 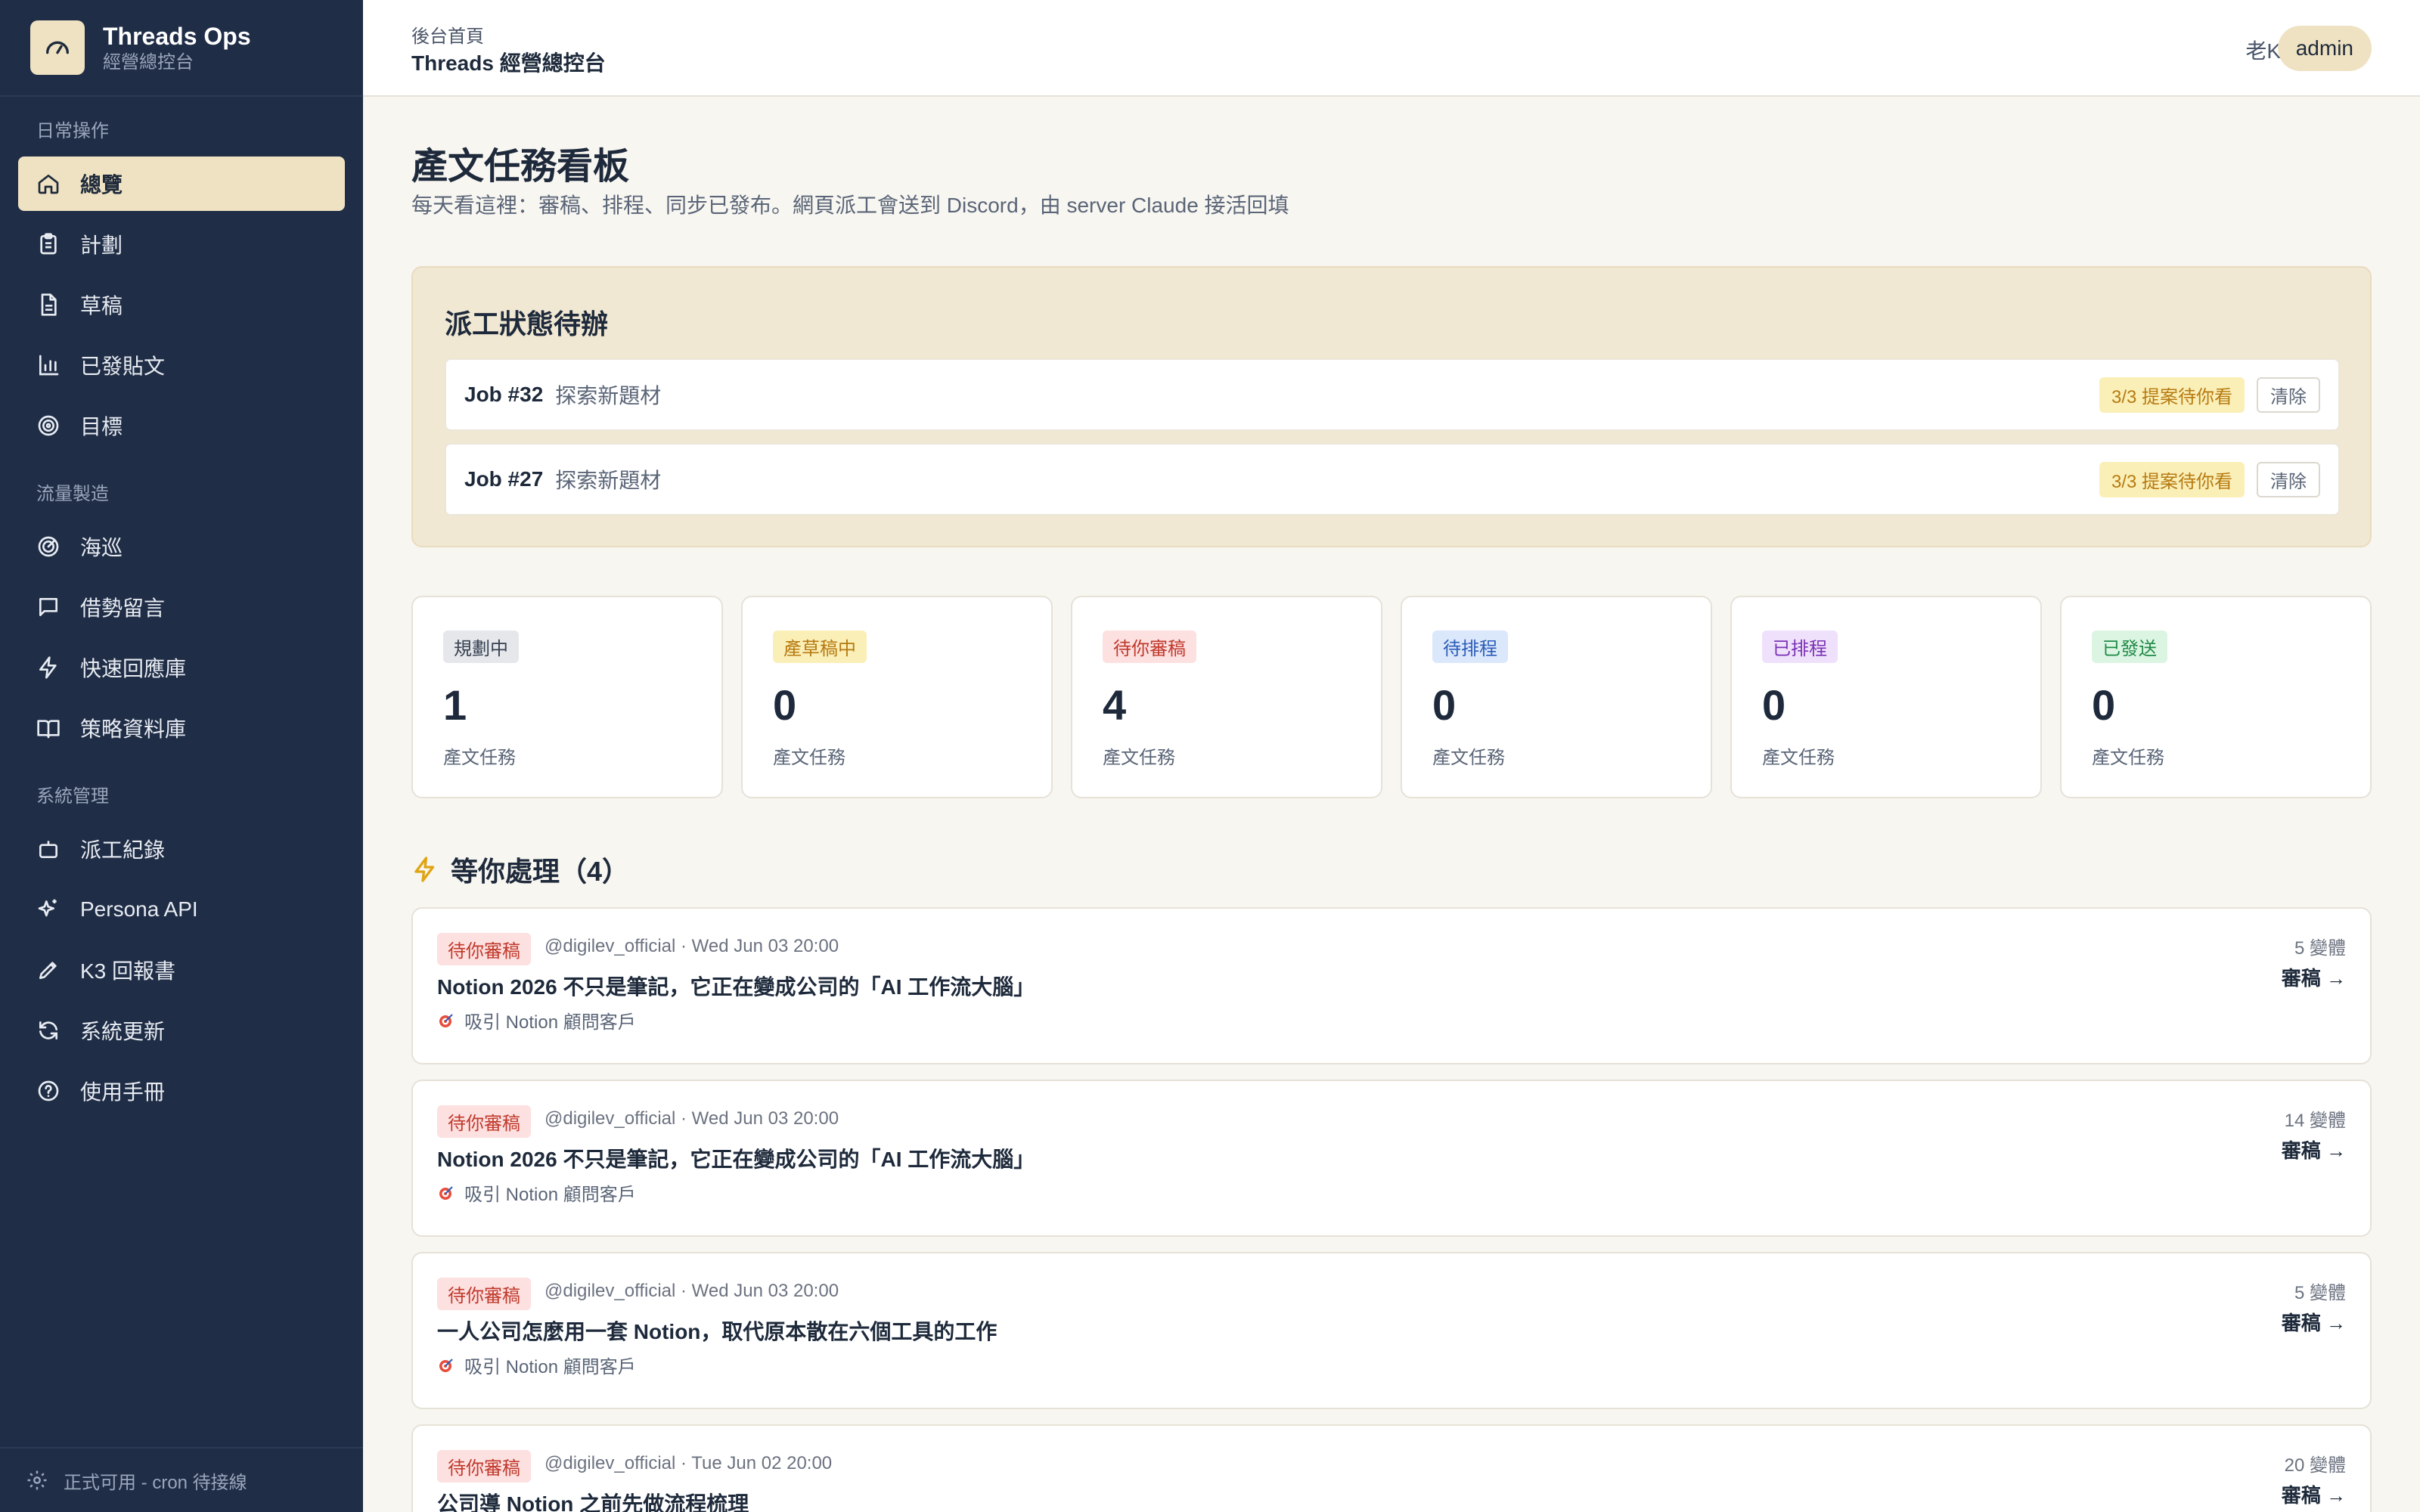 What do you see at coordinates (101, 245) in the screenshot?
I see `sidebar-item-label: 計劃` at bounding box center [101, 245].